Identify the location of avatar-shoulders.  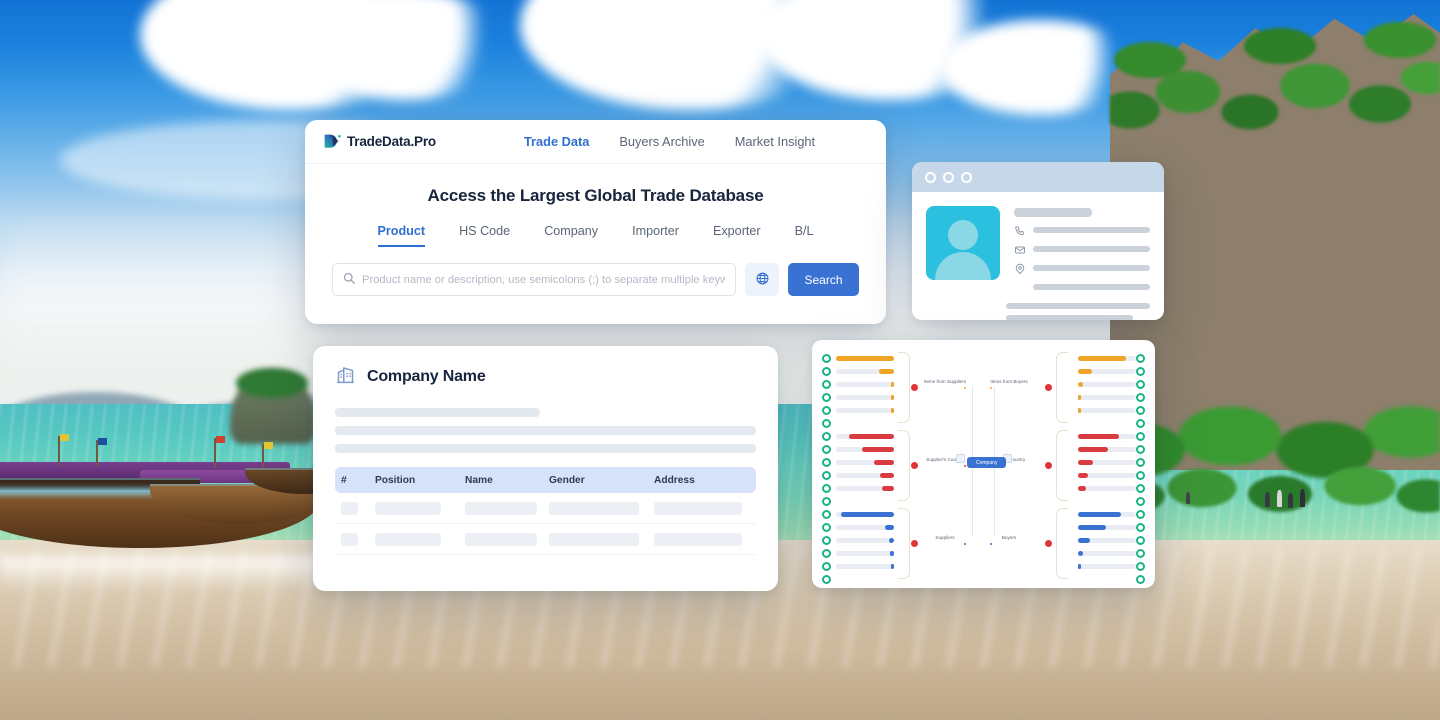
(963, 266).